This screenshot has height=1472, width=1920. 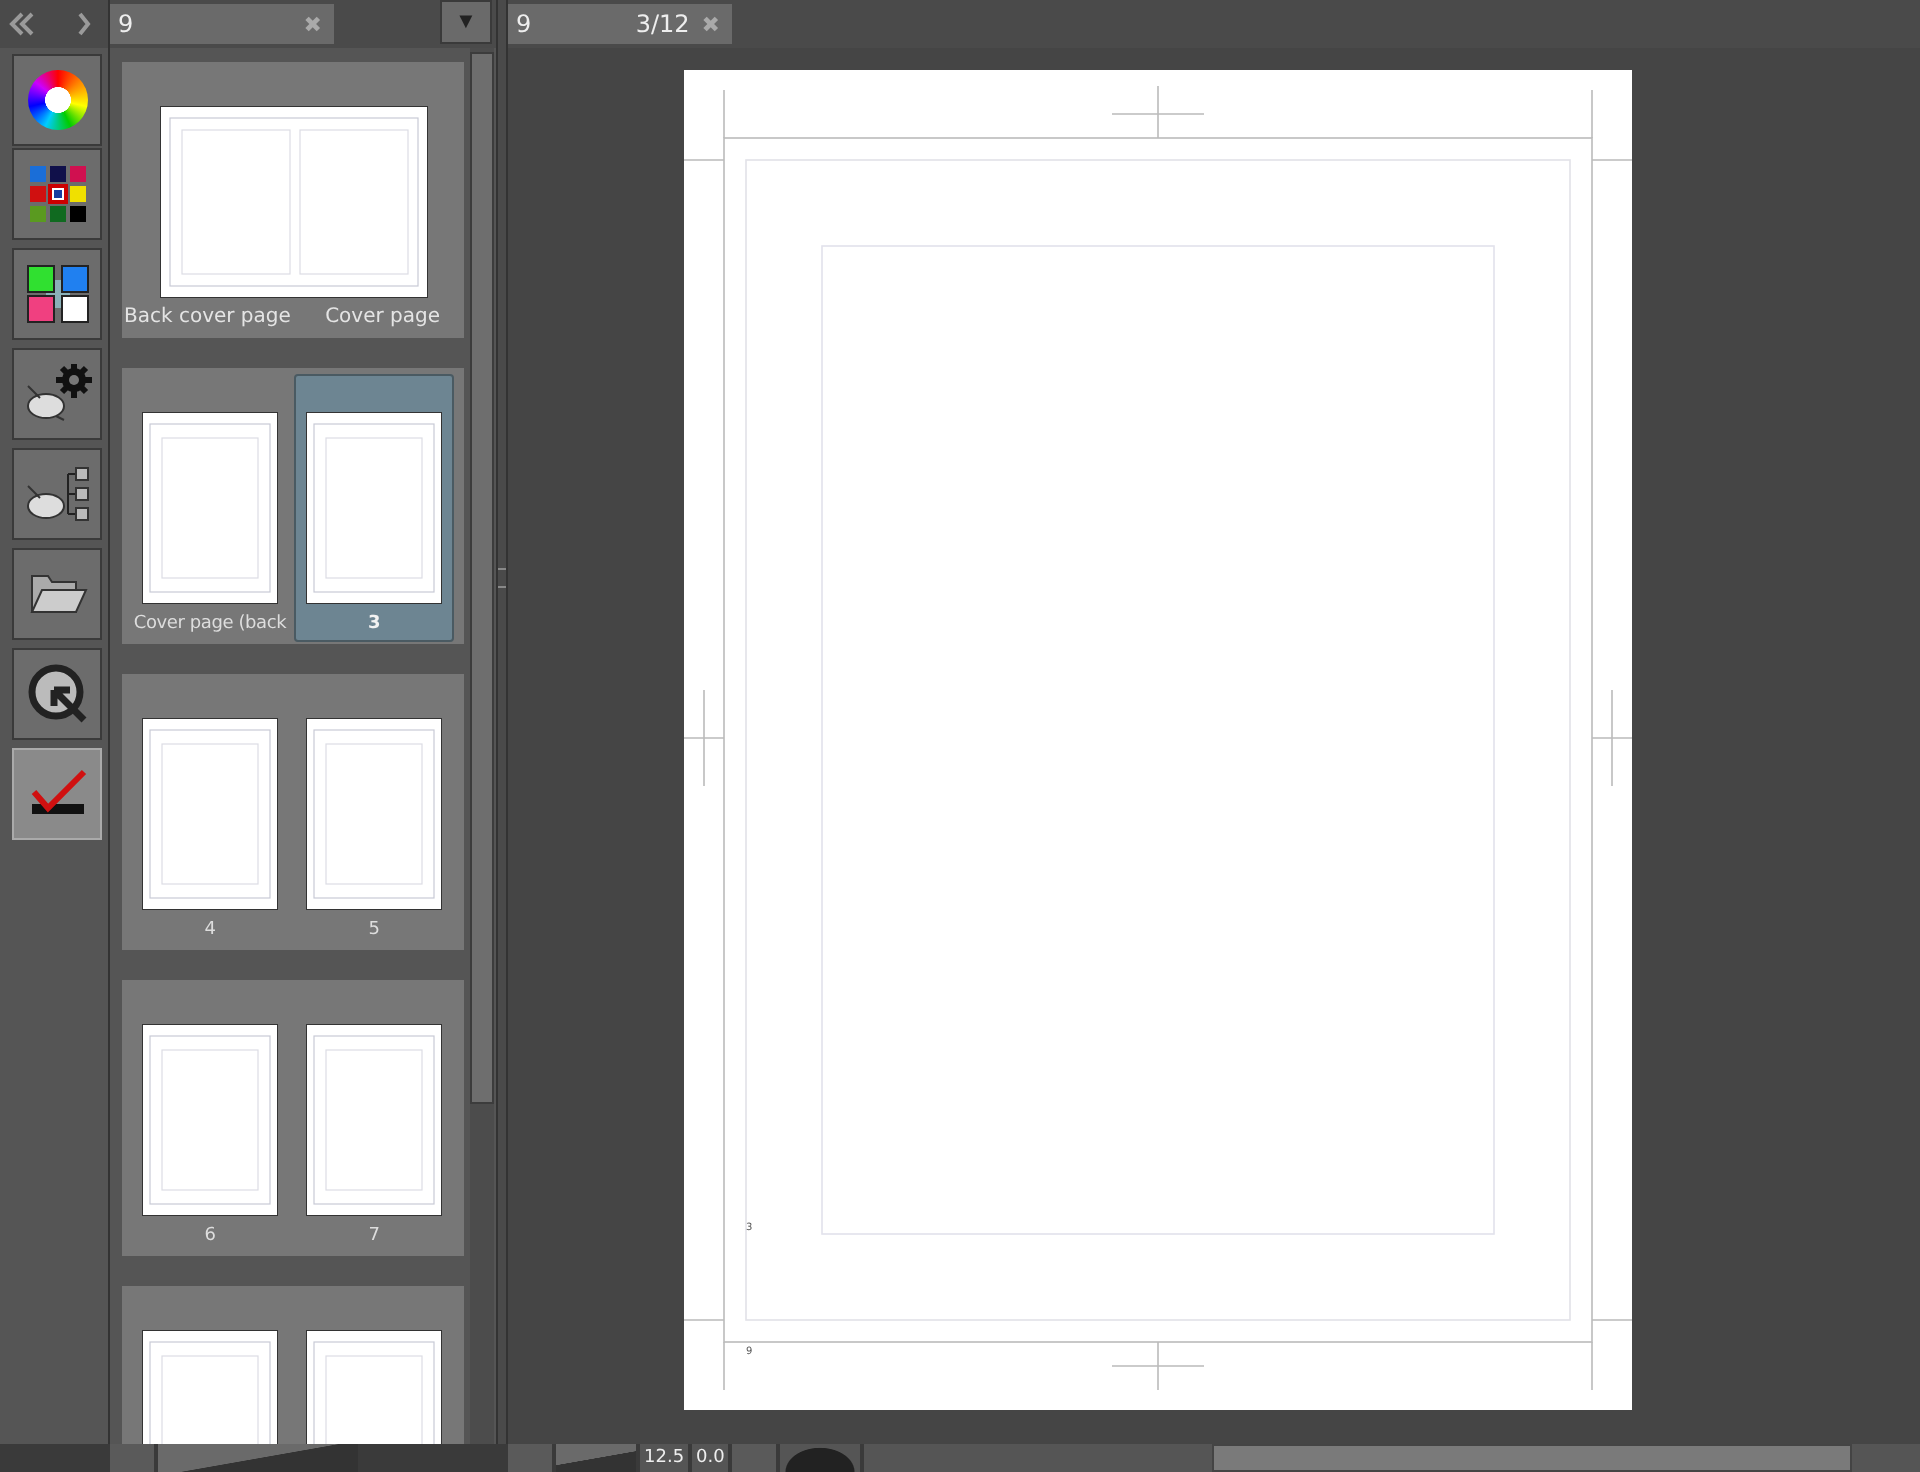 What do you see at coordinates (664, 1458) in the screenshot?
I see `zoom-value: 12.5` at bounding box center [664, 1458].